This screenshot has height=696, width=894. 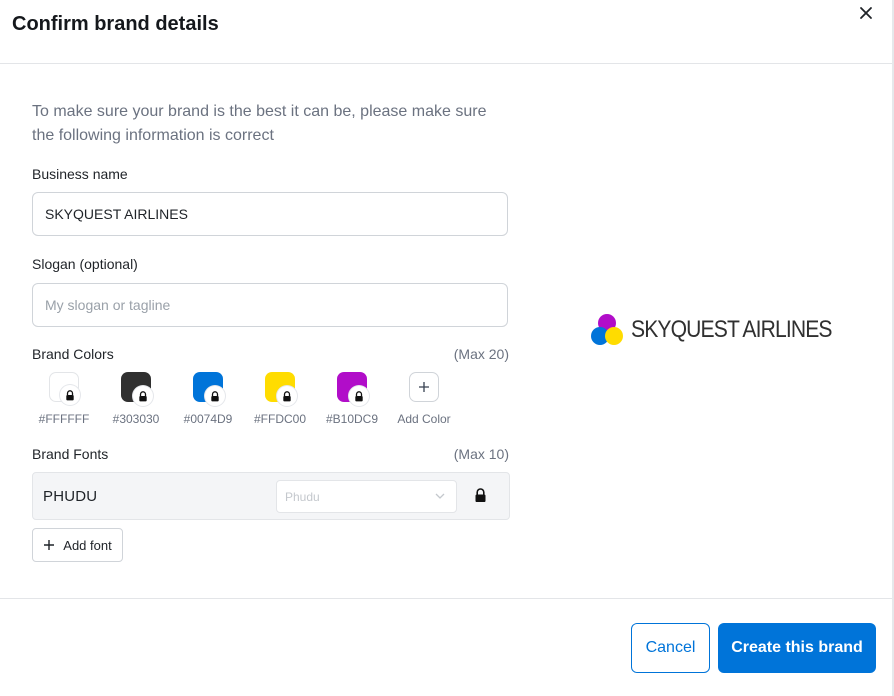 I want to click on add-font-button: Add font, so click(x=77, y=545).